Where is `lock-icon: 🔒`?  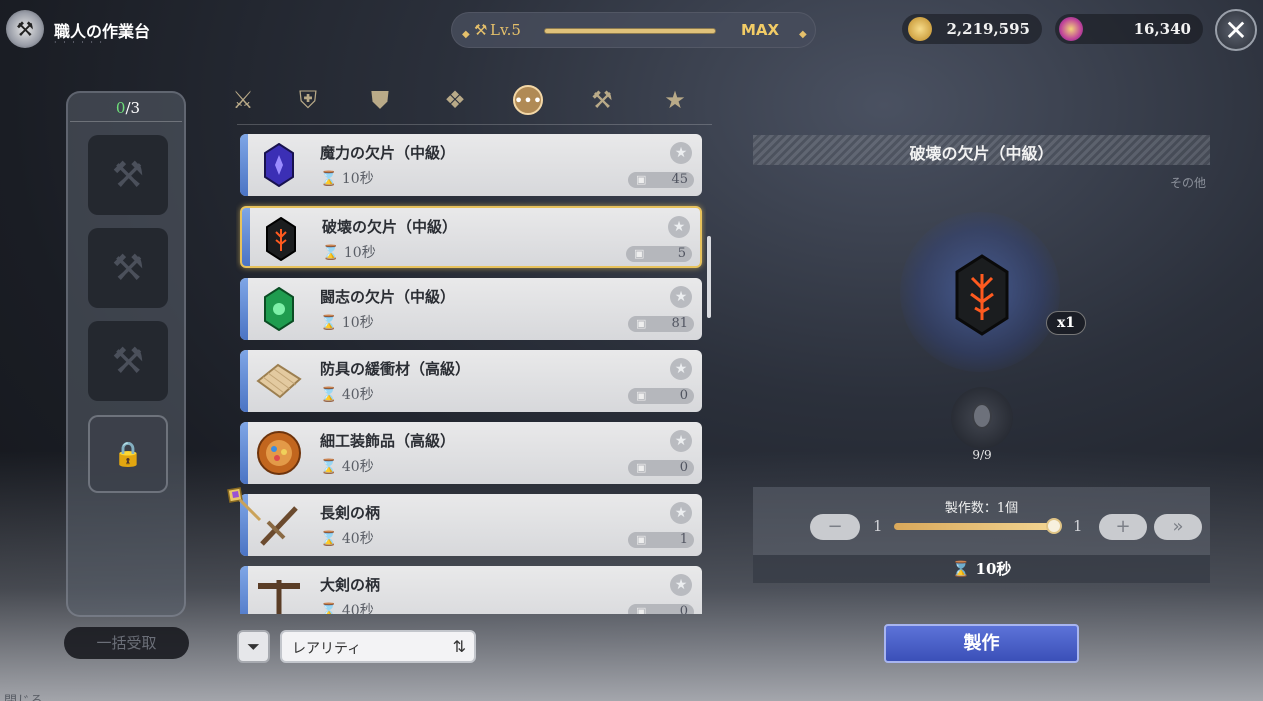 lock-icon: 🔒 is located at coordinates (128, 454).